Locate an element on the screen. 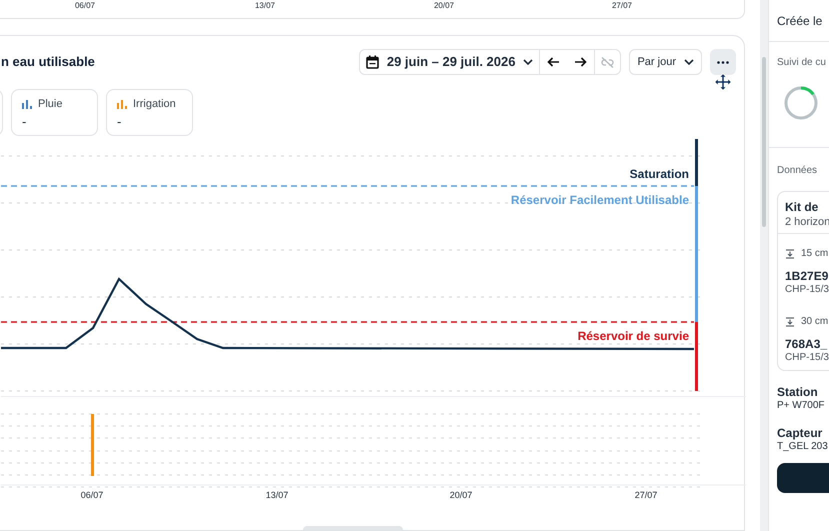 Image resolution: width=829 pixels, height=531 pixels. calendar-icon is located at coordinates (372, 62).